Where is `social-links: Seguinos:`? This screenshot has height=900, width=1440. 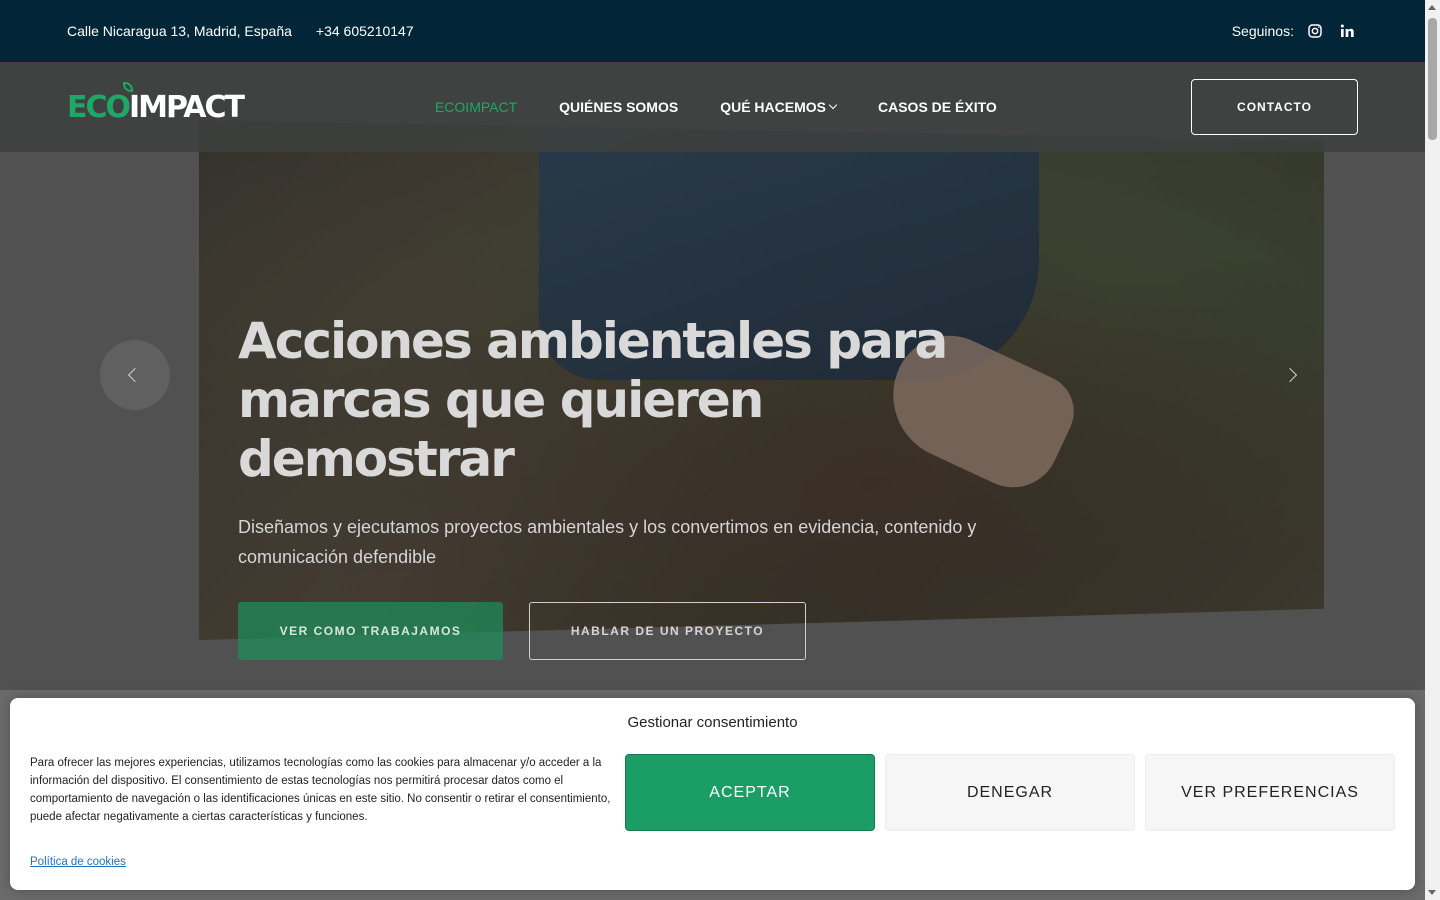
social-links: Seguinos: is located at coordinates (1295, 31).